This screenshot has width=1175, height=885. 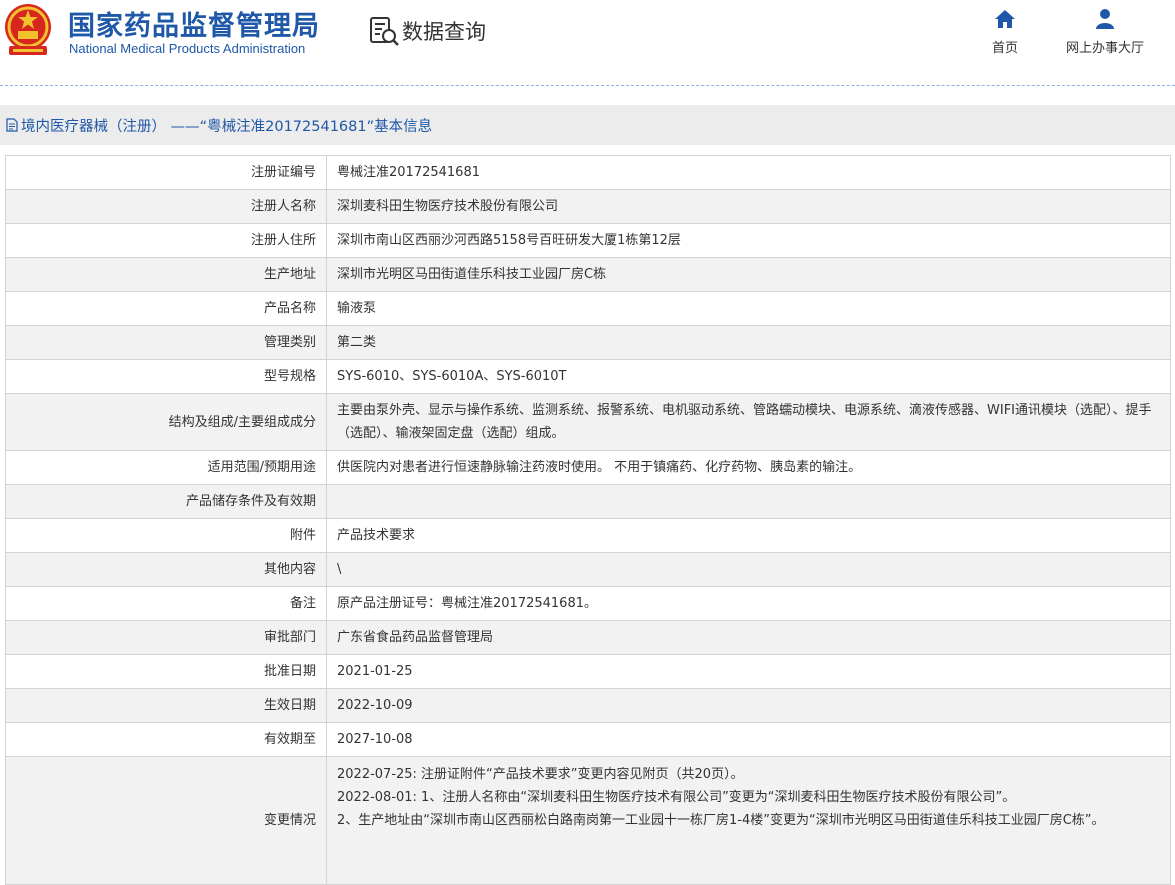 I want to click on row-label: 注册人住所, so click(x=166, y=240).